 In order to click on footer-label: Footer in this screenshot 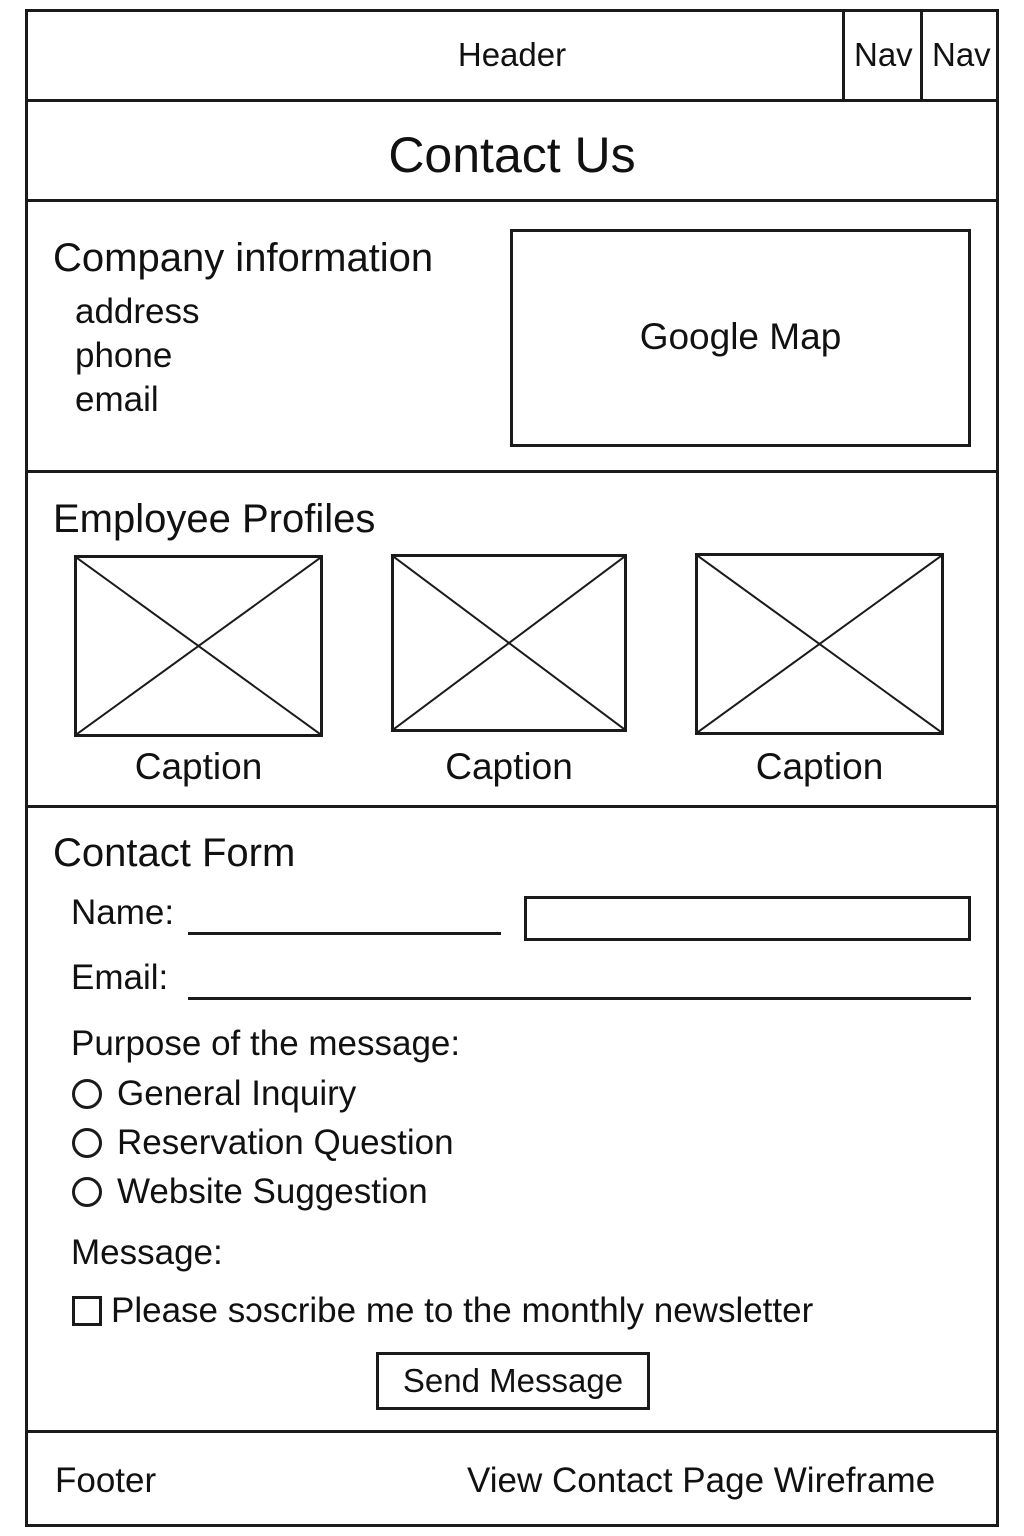, I will do `click(106, 1480)`.